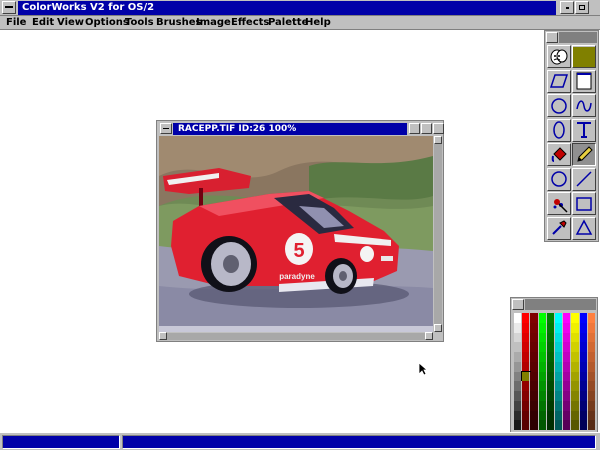 Image resolution: width=600 pixels, height=450 pixels. What do you see at coordinates (559, 179) in the screenshot?
I see `circle-outline-tool-button` at bounding box center [559, 179].